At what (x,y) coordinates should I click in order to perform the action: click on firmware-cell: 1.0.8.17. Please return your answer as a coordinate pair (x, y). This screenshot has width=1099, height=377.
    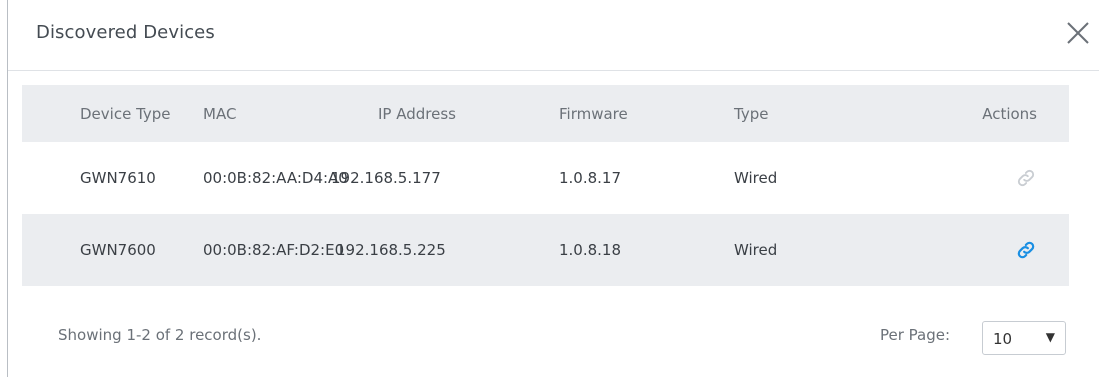
    Looking at the image, I should click on (590, 178).